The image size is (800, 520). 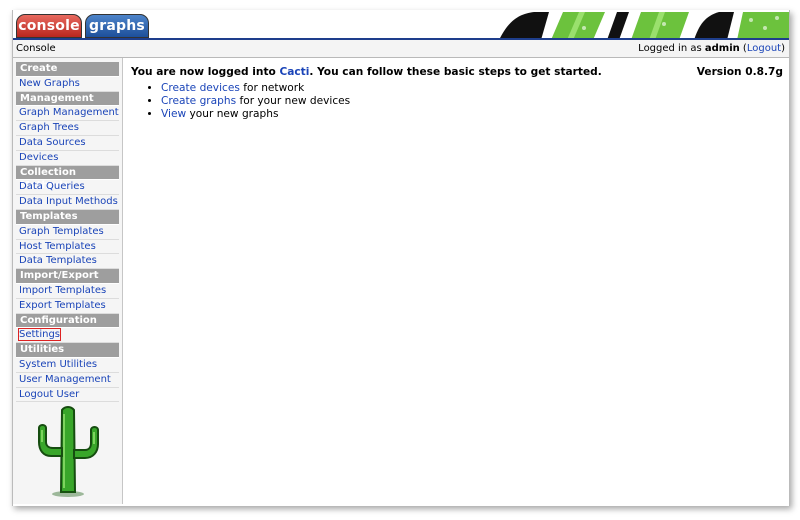 I want to click on create-devices-link: Create devices, so click(x=200, y=88).